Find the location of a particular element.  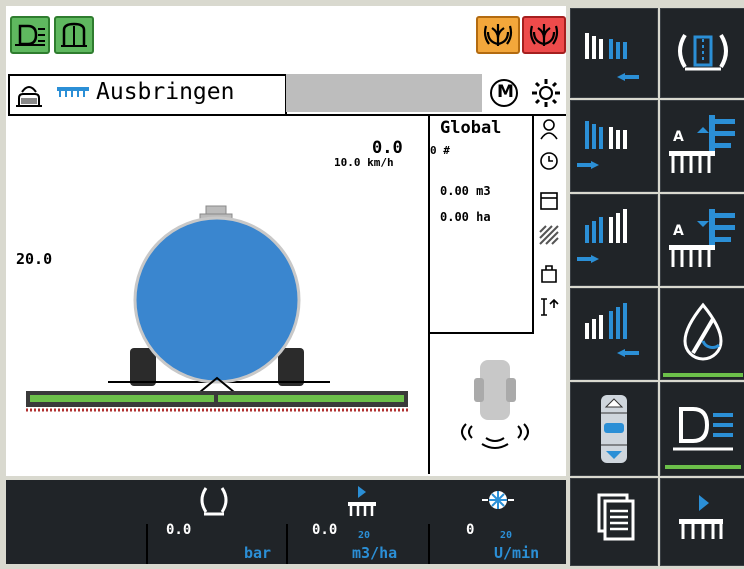

clock-icon is located at coordinates (549, 161).